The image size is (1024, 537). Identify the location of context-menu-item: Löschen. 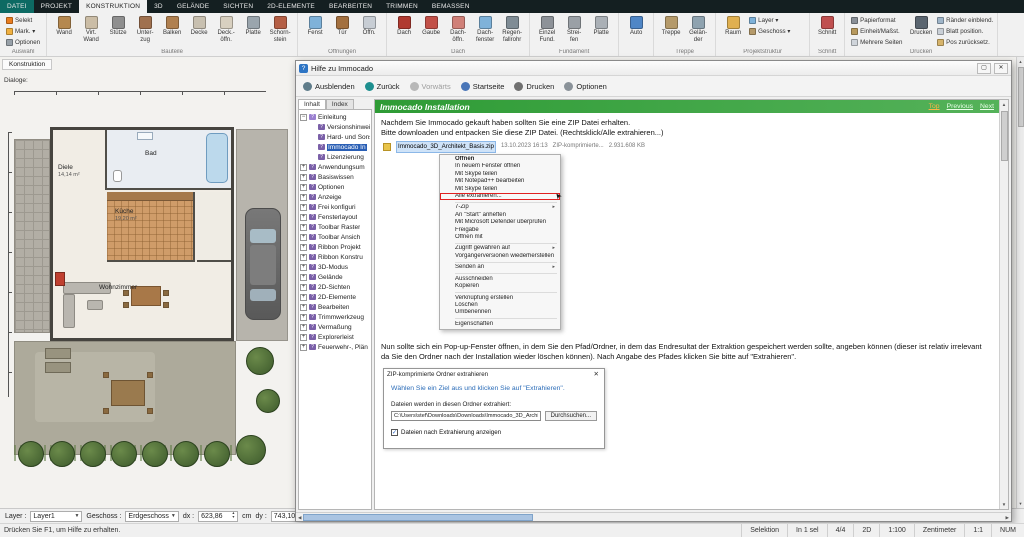
(500, 305).